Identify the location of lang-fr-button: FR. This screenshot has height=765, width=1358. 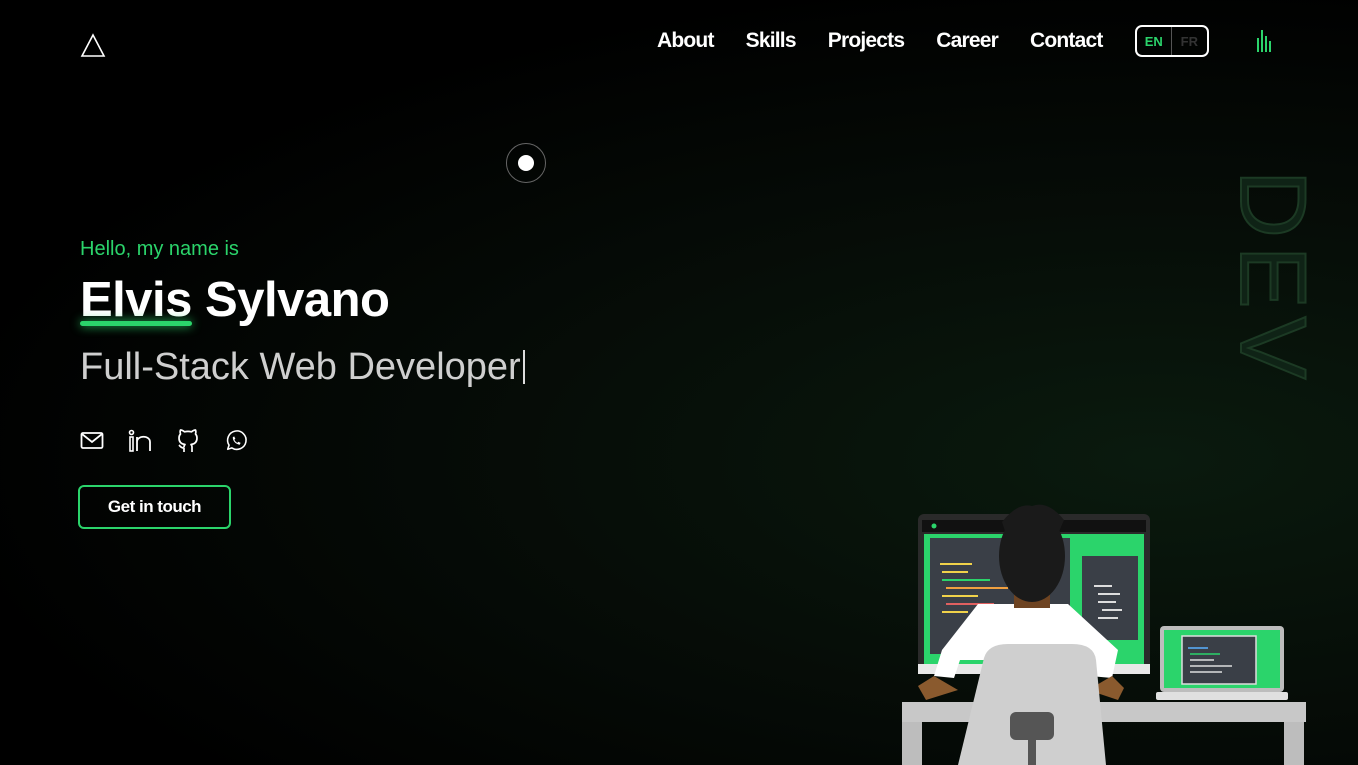
(1189, 41).